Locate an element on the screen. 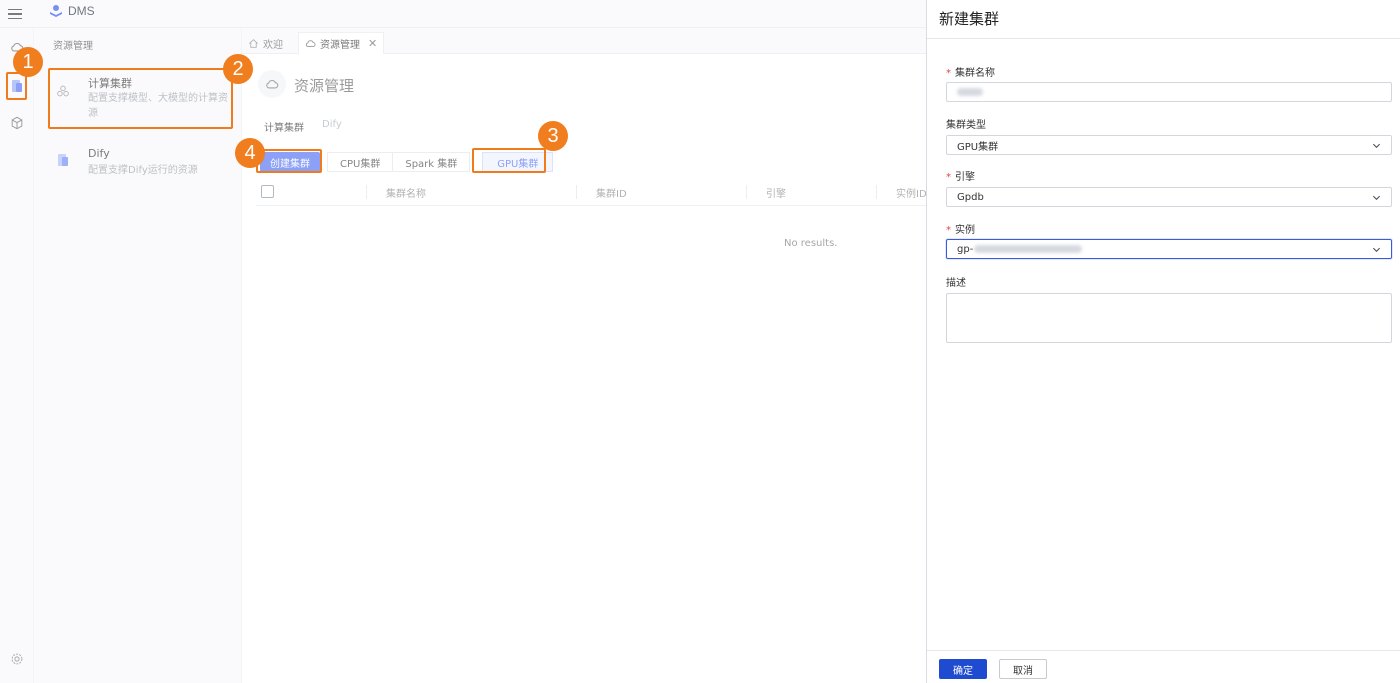  annotation-badge-1: 1 is located at coordinates (28, 62).